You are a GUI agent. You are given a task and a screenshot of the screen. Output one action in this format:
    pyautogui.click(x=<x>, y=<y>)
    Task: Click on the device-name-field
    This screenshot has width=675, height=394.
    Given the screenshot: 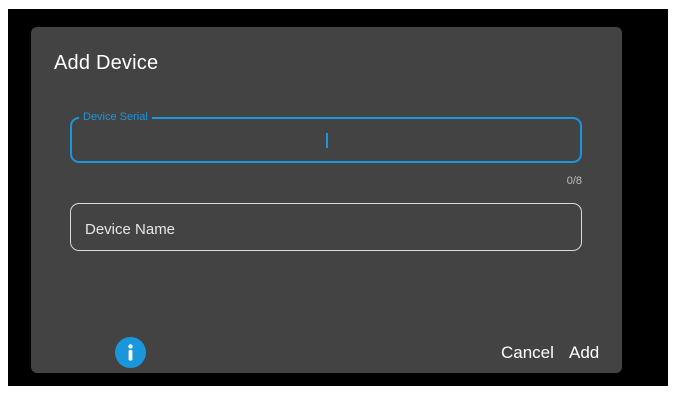 What is the action you would take?
    pyautogui.click(x=326, y=227)
    